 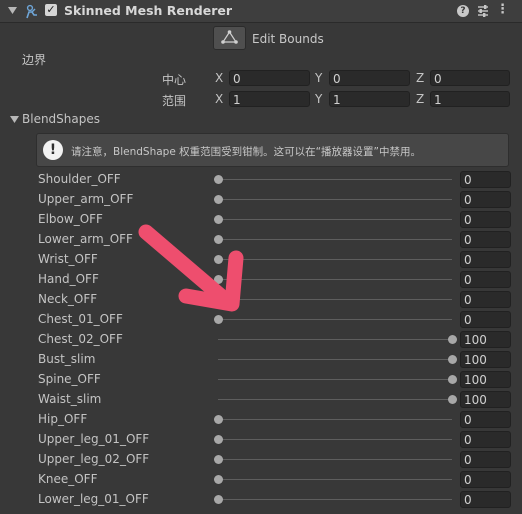 I want to click on blendshape-label: Hand_OFF, so click(x=68, y=279).